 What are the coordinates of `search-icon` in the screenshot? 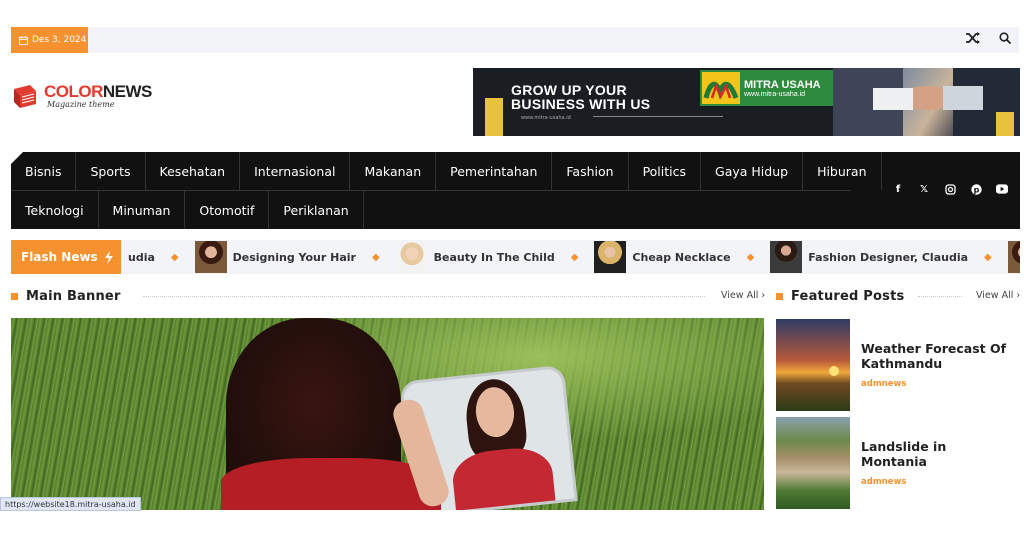 It's located at (1005, 38).